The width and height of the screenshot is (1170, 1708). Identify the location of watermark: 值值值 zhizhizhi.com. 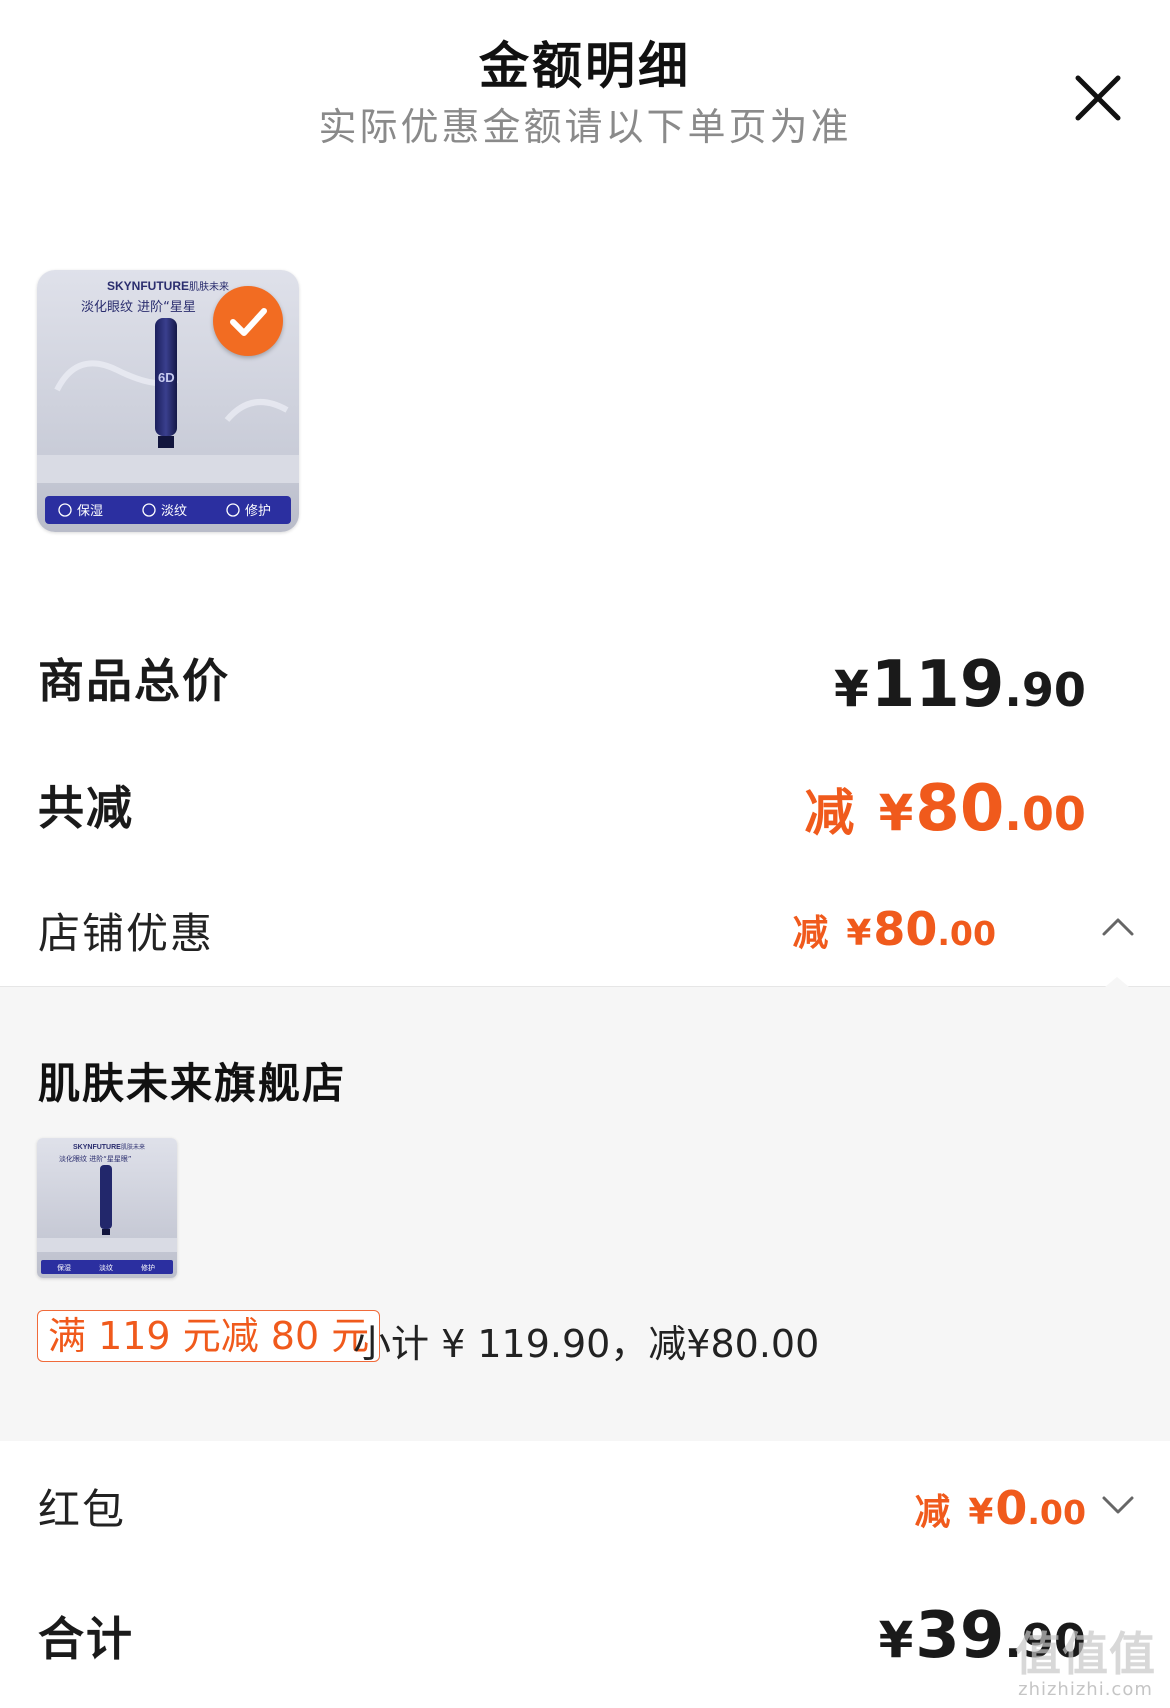
(1085, 1664).